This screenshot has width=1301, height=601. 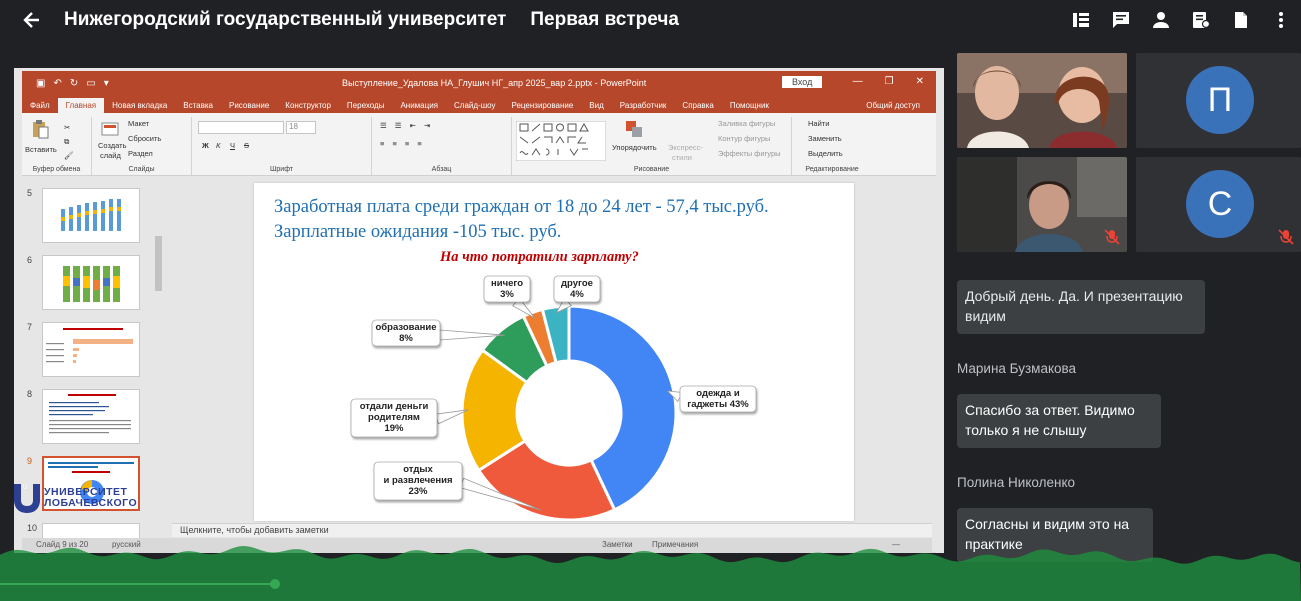 I want to click on thumb-number: 5, so click(x=30, y=193).